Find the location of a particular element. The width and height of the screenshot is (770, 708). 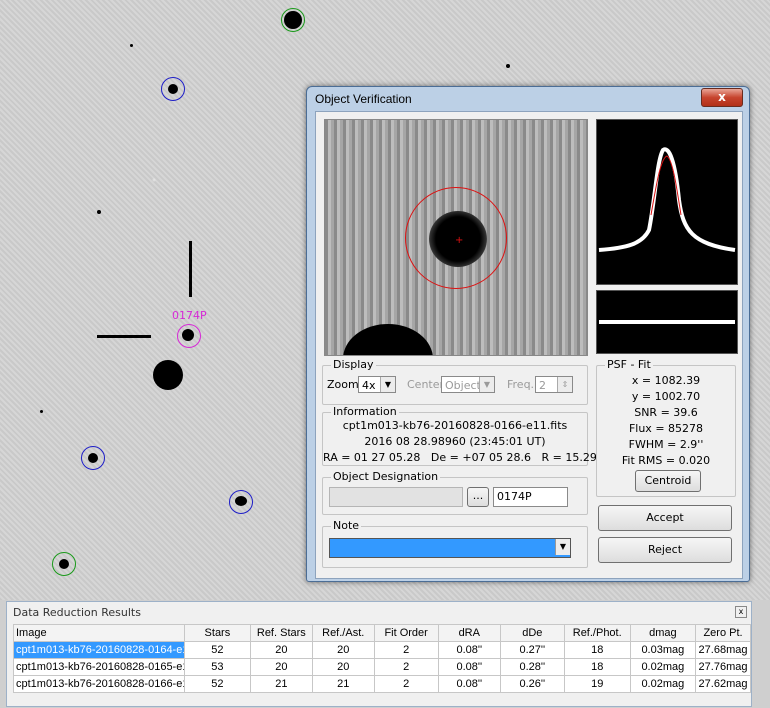

center-value: Object is located at coordinates (463, 385).